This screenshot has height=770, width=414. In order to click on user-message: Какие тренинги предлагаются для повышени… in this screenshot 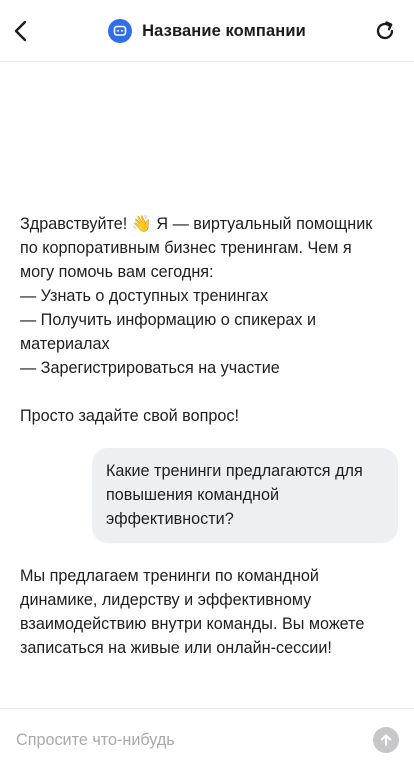, I will do `click(245, 495)`.